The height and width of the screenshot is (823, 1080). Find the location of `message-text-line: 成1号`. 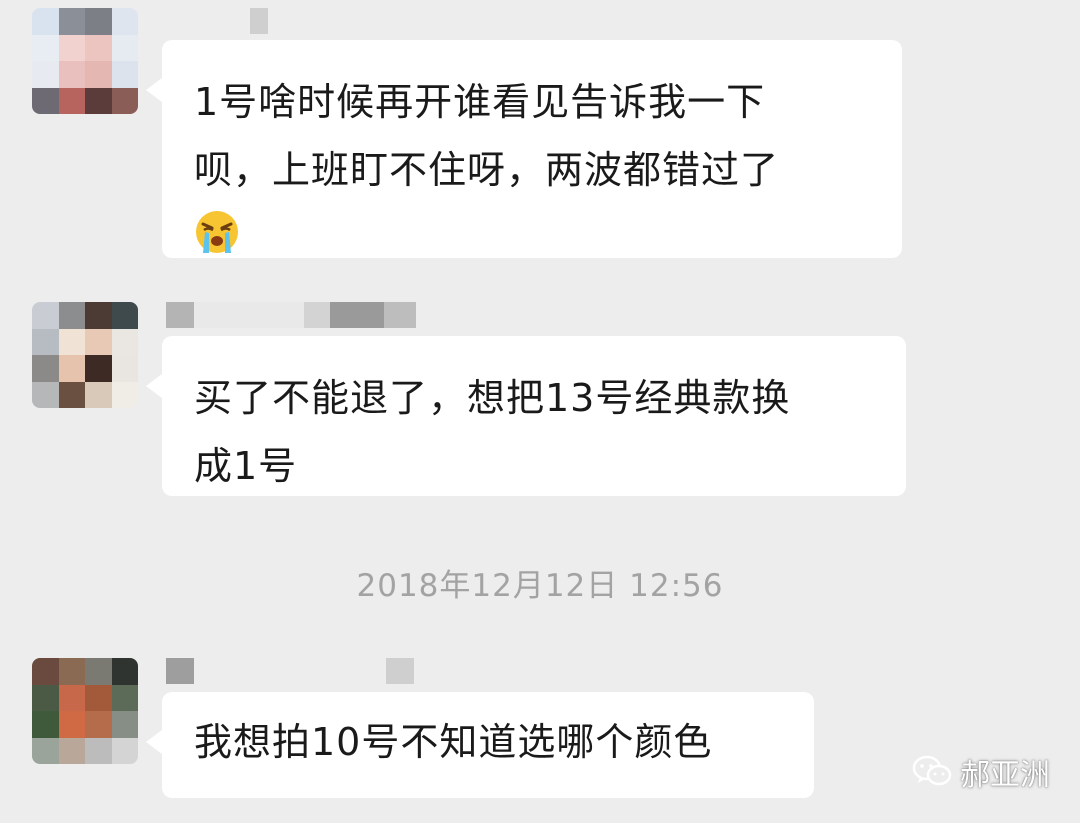

message-text-line: 成1号 is located at coordinates (246, 466).